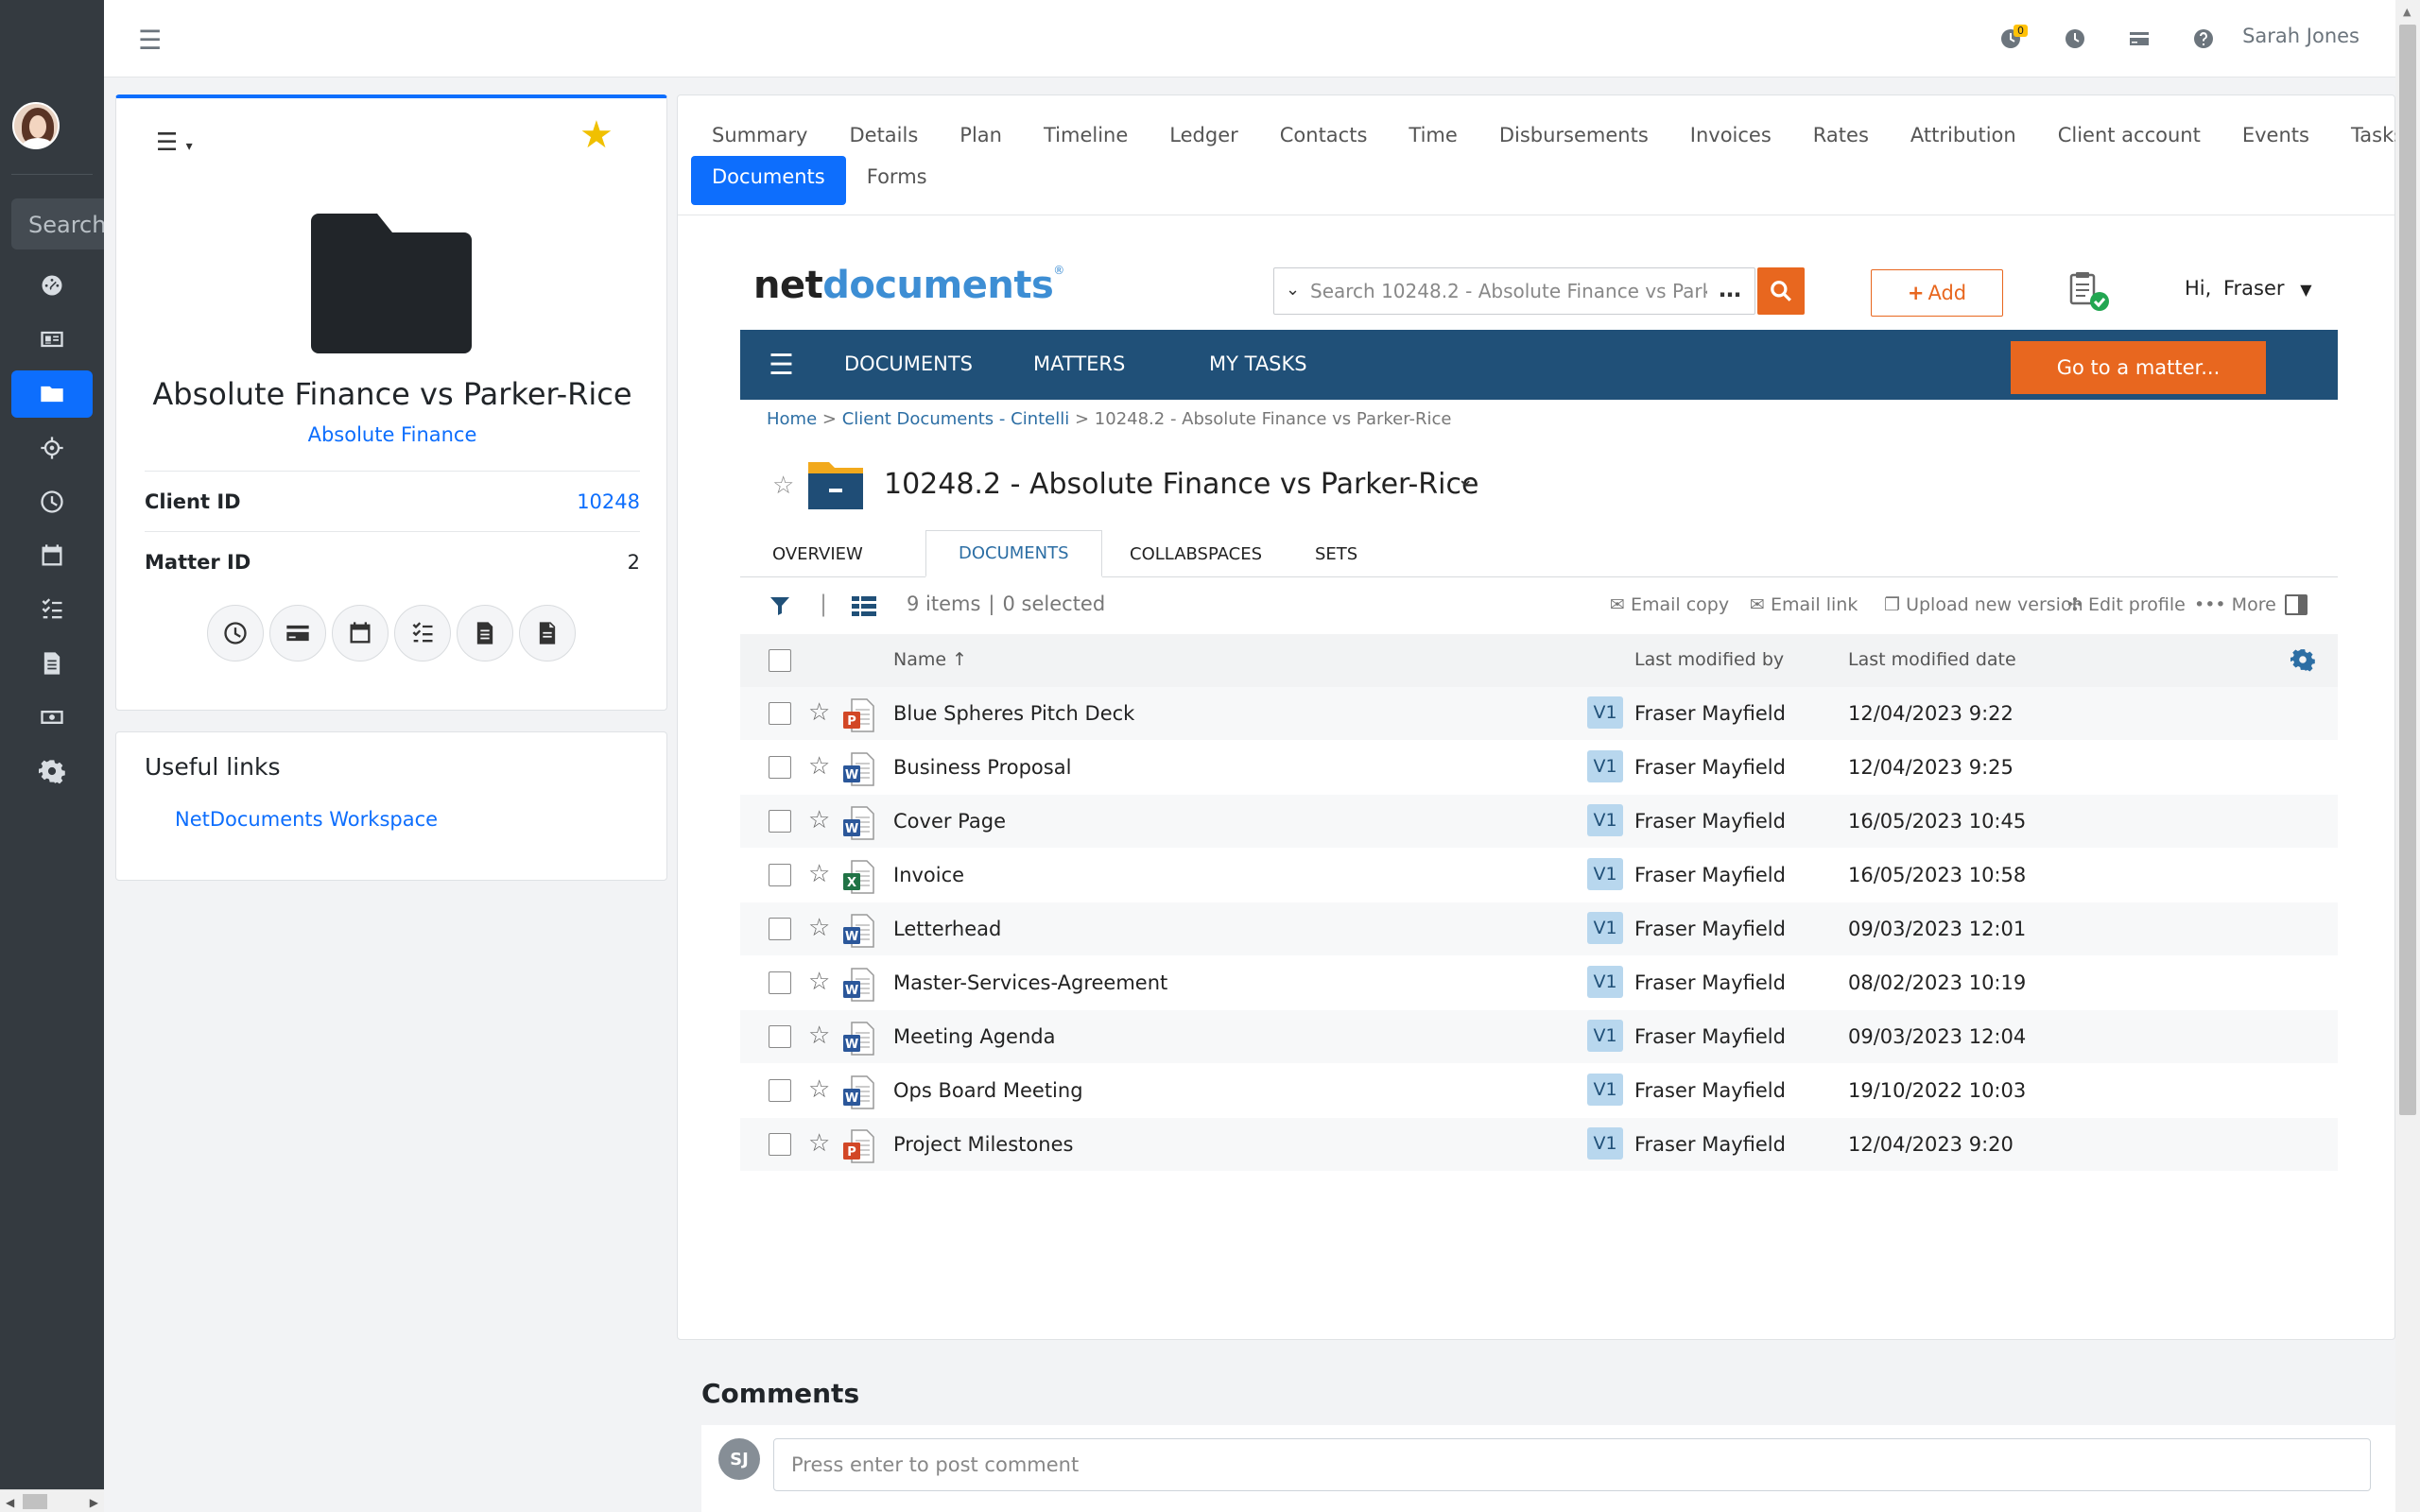 The image size is (2420, 1512). What do you see at coordinates (949, 821) in the screenshot?
I see `document-name: Cover Page` at bounding box center [949, 821].